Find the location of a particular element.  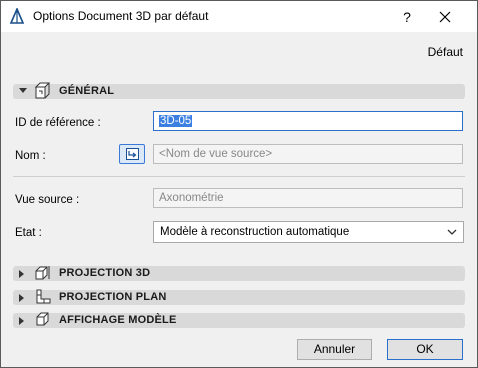

state-value: Modèle à reconstruction automatique is located at coordinates (255, 232).